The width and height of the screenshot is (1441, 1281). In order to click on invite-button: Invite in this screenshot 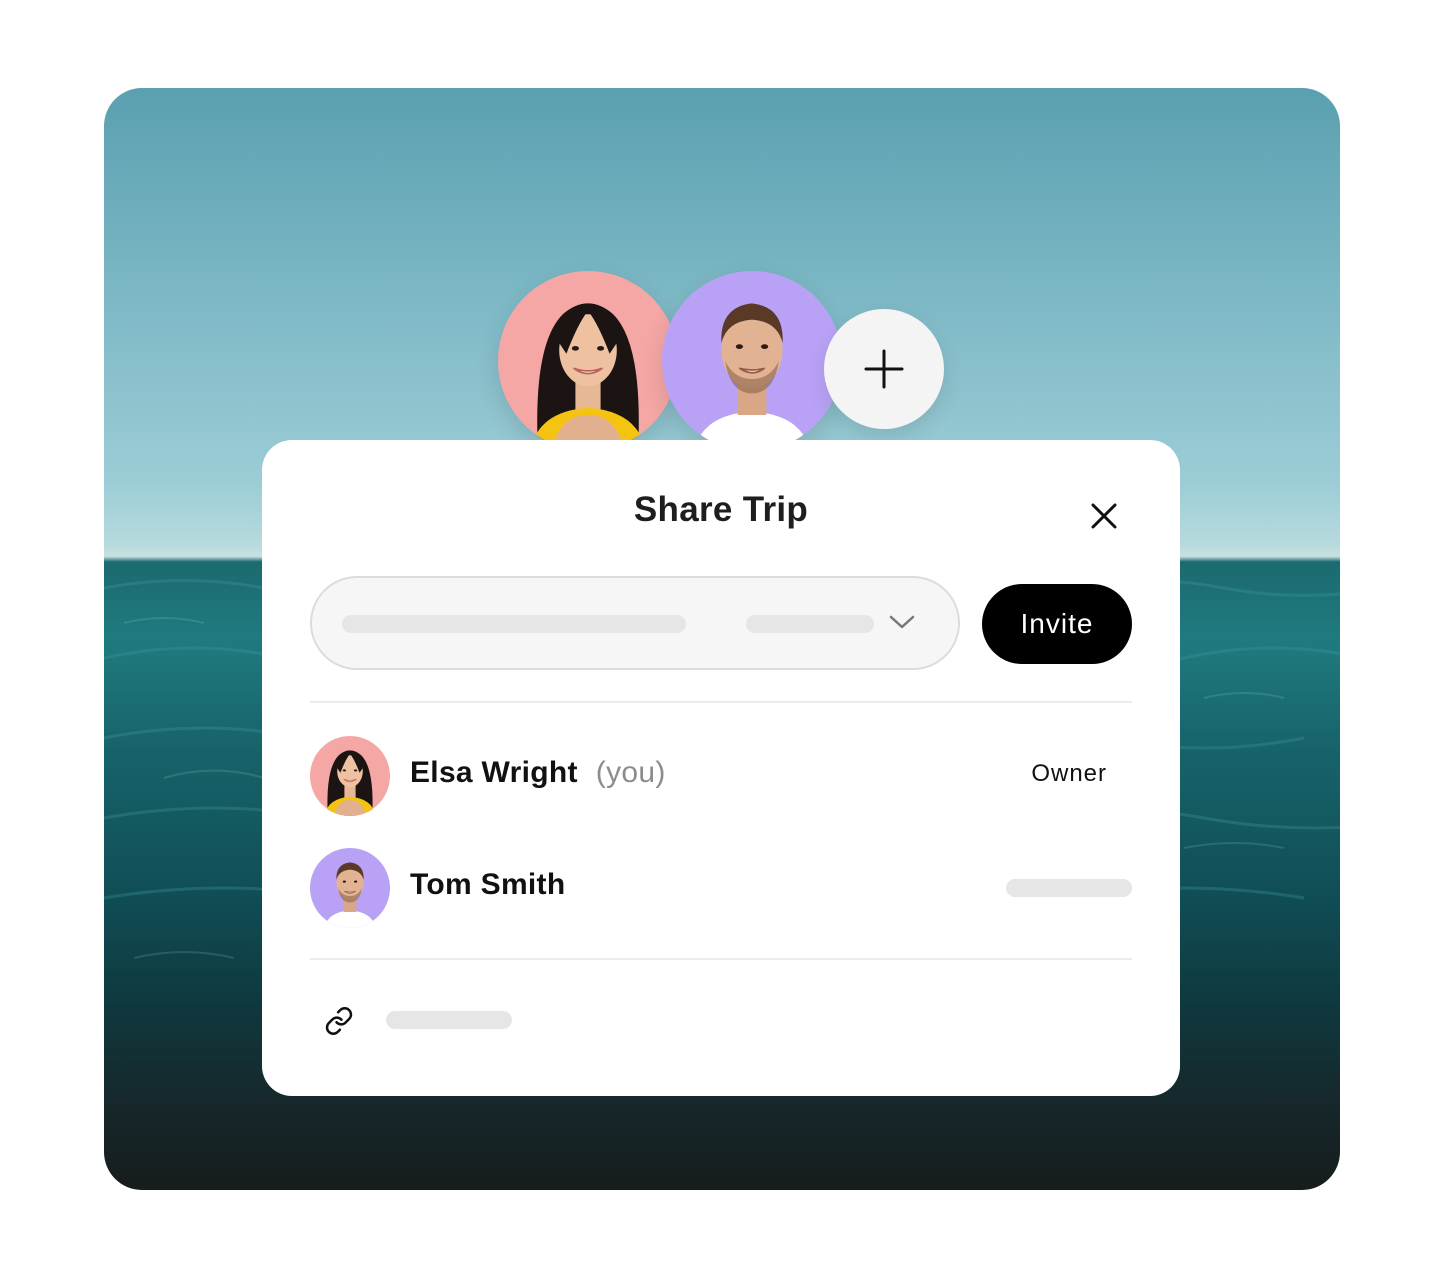, I will do `click(1057, 624)`.